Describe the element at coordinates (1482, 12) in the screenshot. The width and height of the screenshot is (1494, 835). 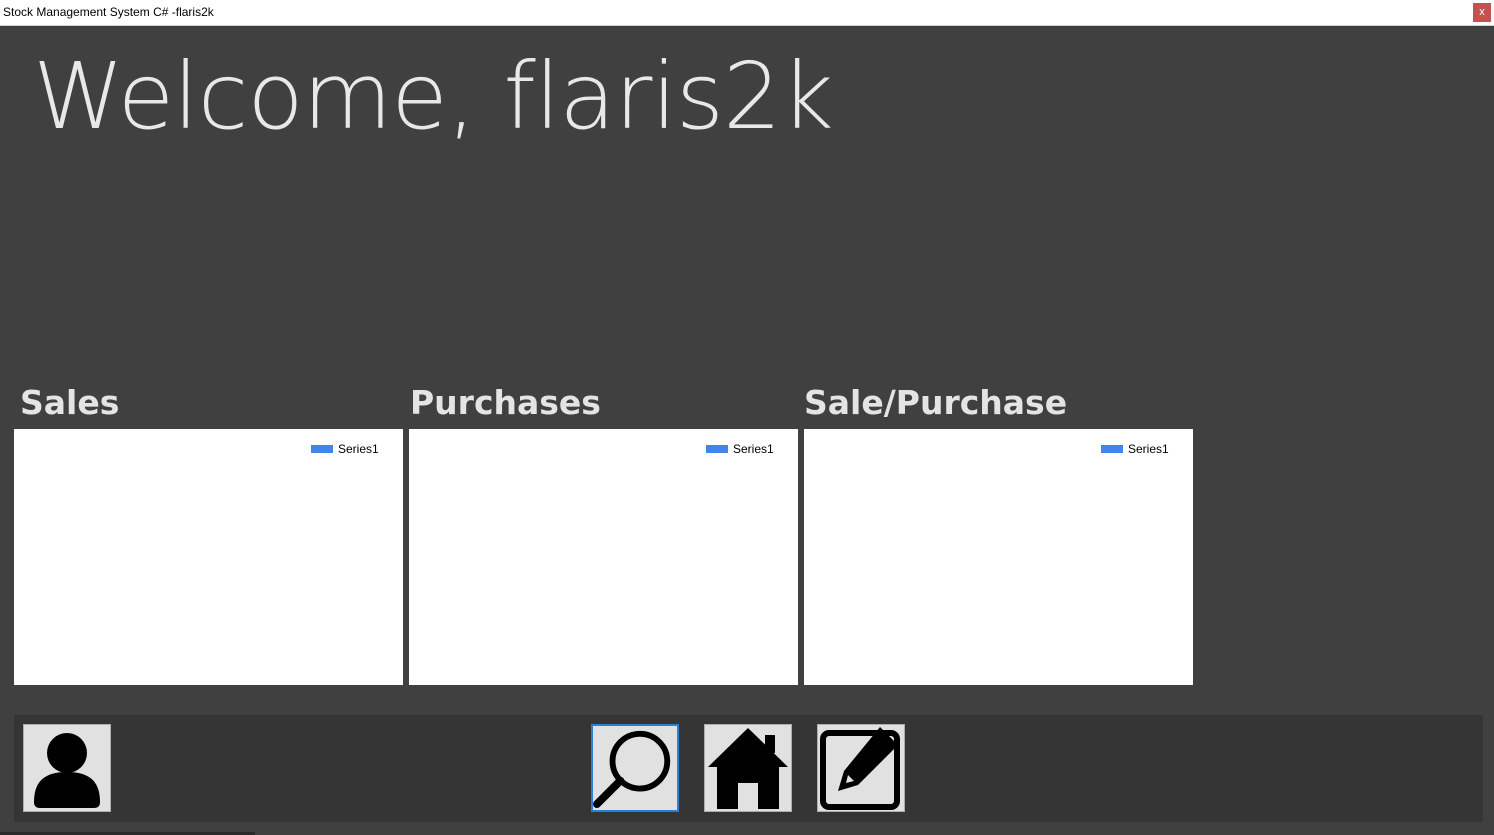
I see `close-button: x` at that location.